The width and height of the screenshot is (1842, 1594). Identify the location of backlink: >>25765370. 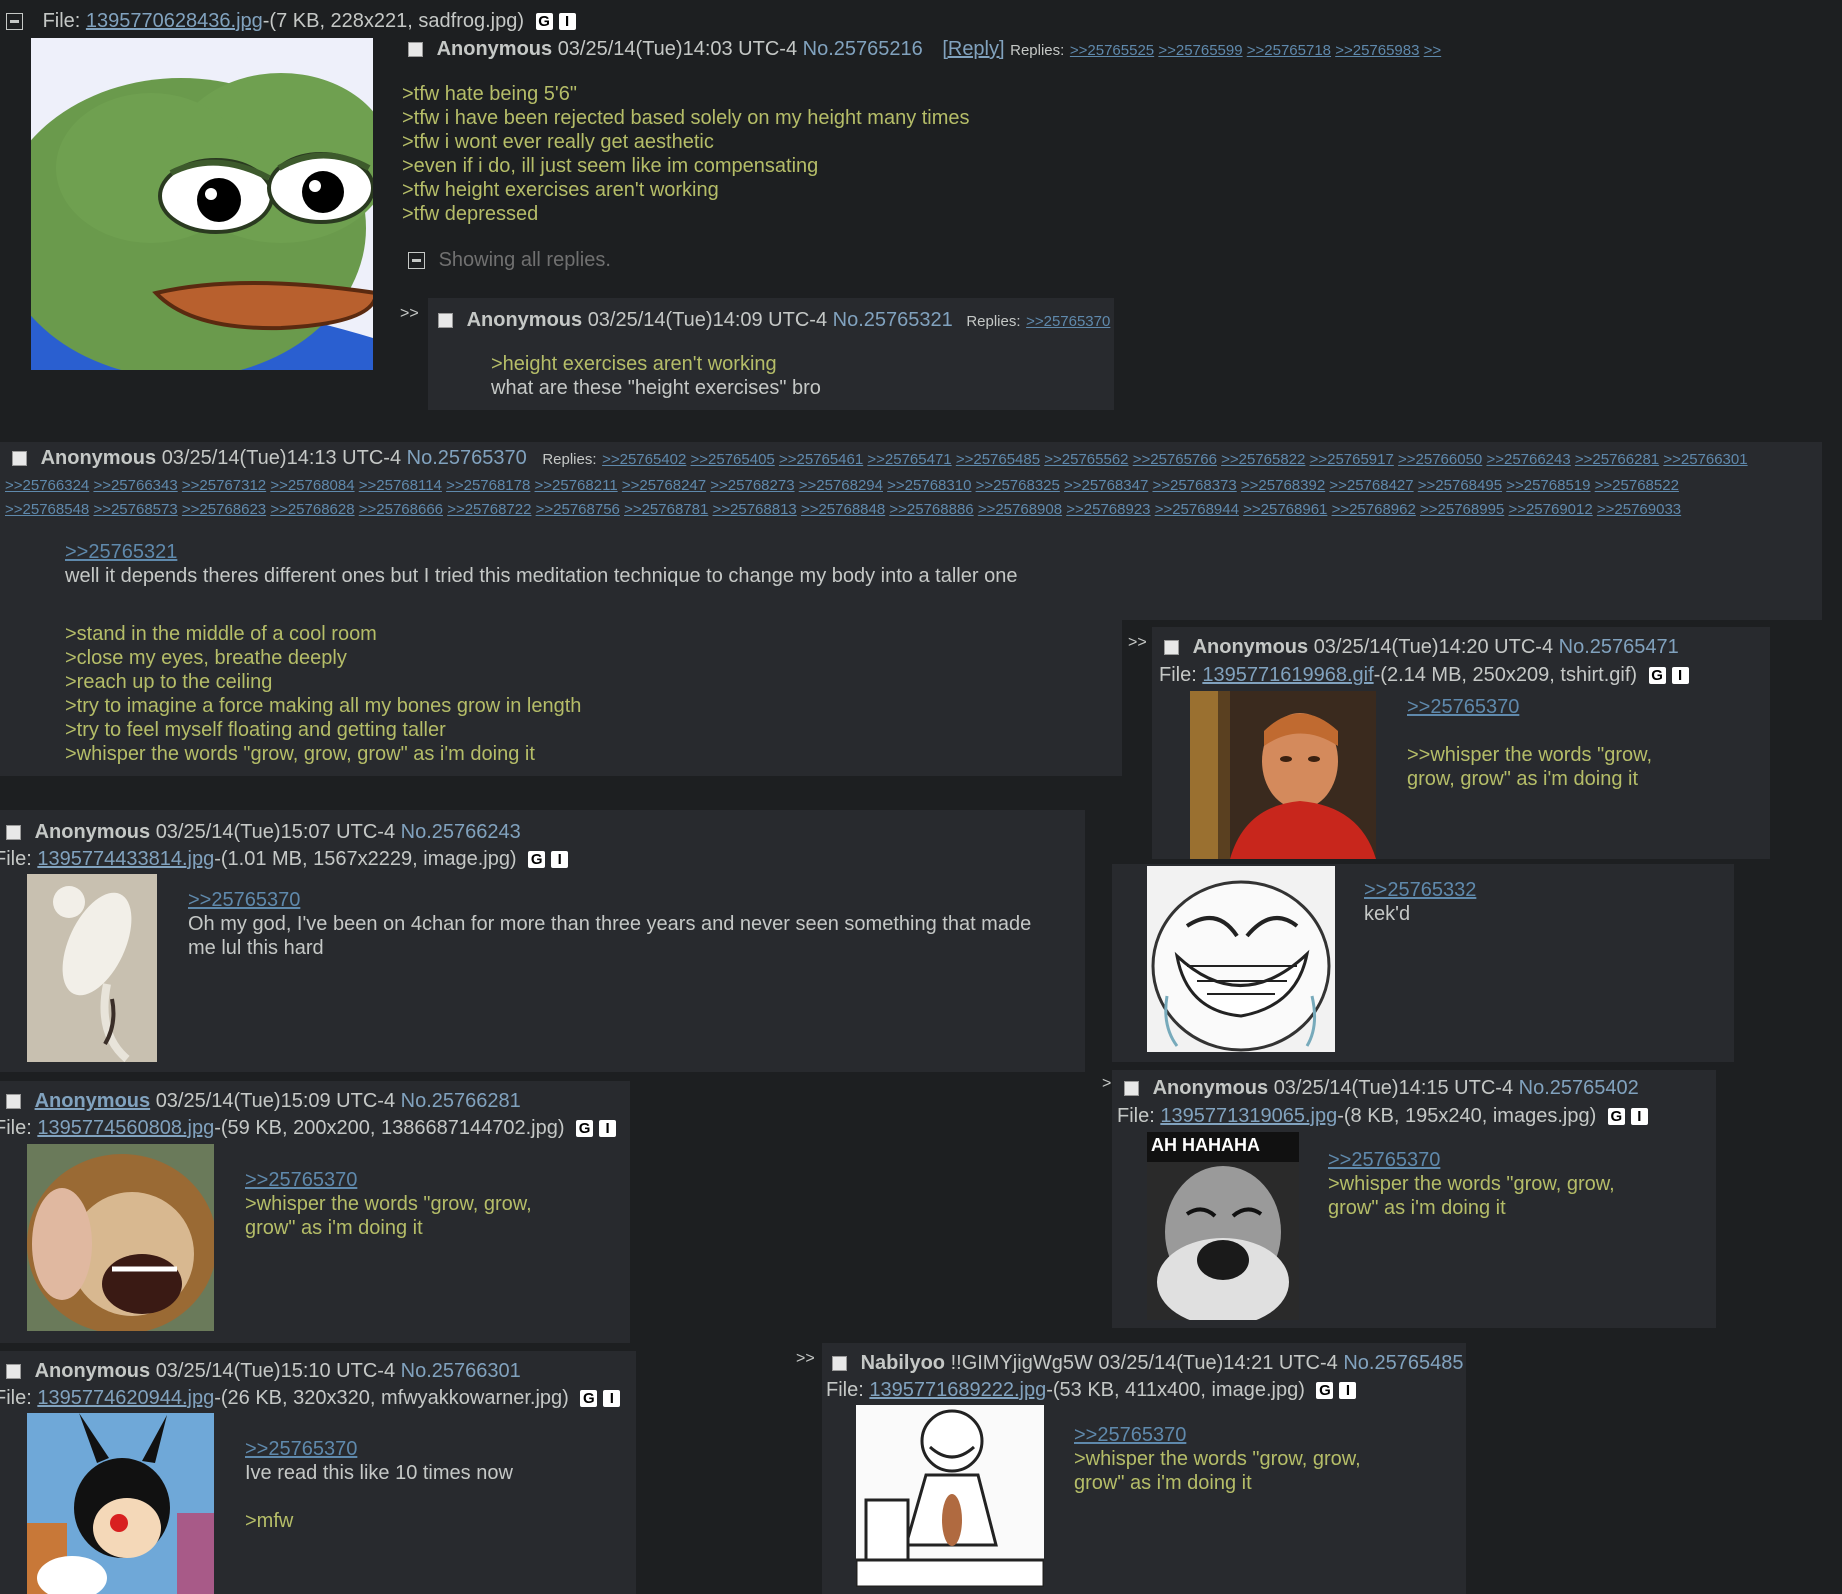
(1068, 321).